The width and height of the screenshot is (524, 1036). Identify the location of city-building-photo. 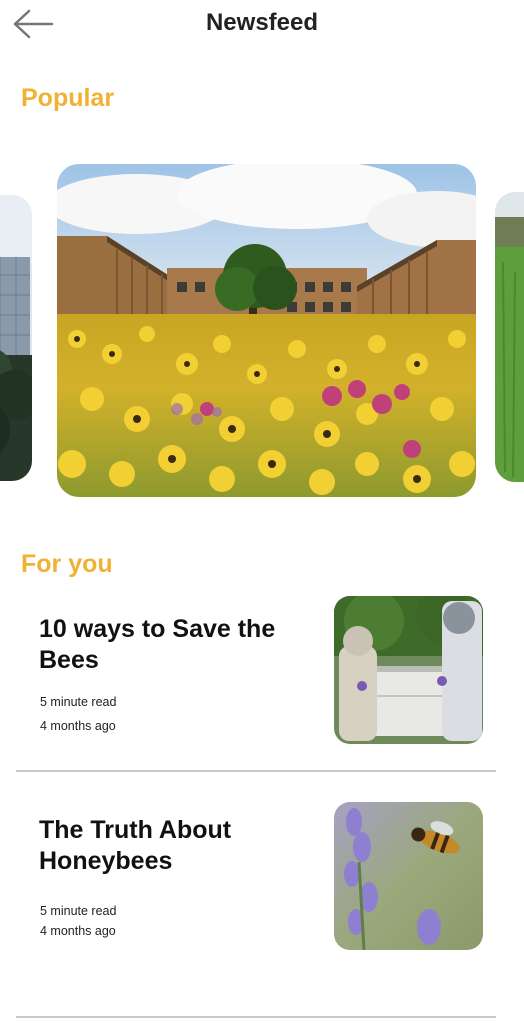
(16, 338).